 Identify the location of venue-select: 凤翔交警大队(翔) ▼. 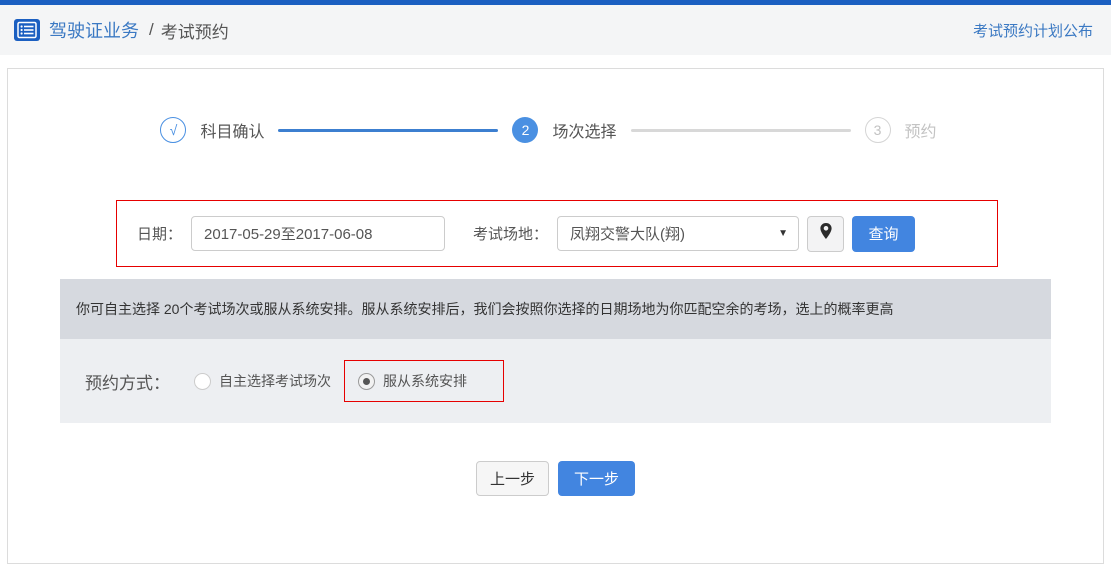
(678, 233).